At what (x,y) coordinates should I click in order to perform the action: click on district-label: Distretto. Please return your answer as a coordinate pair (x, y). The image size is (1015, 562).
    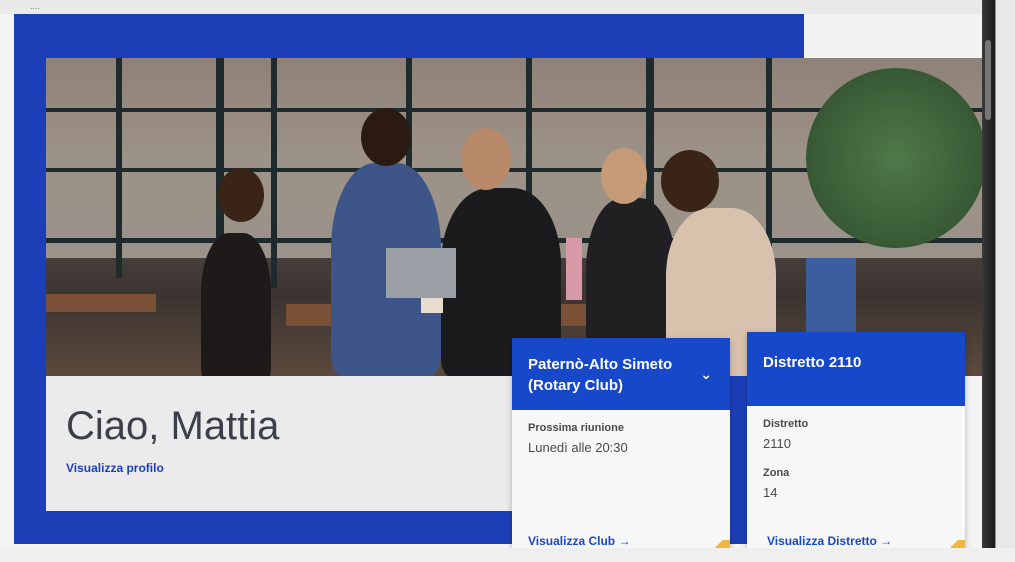
    Looking at the image, I should click on (786, 424).